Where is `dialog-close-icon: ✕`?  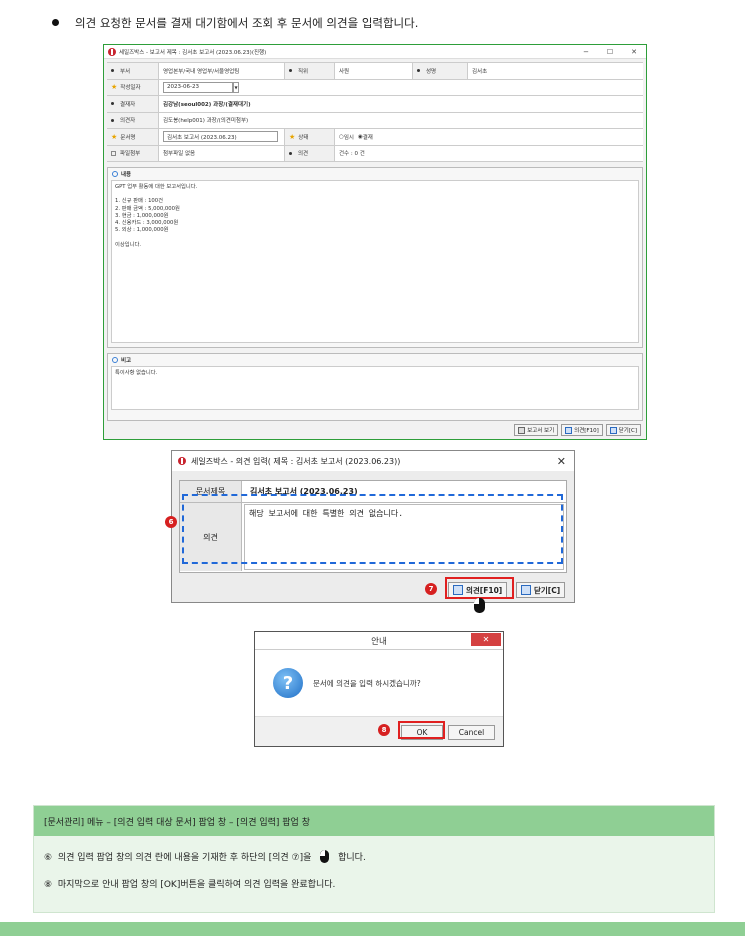 dialog-close-icon: ✕ is located at coordinates (486, 639).